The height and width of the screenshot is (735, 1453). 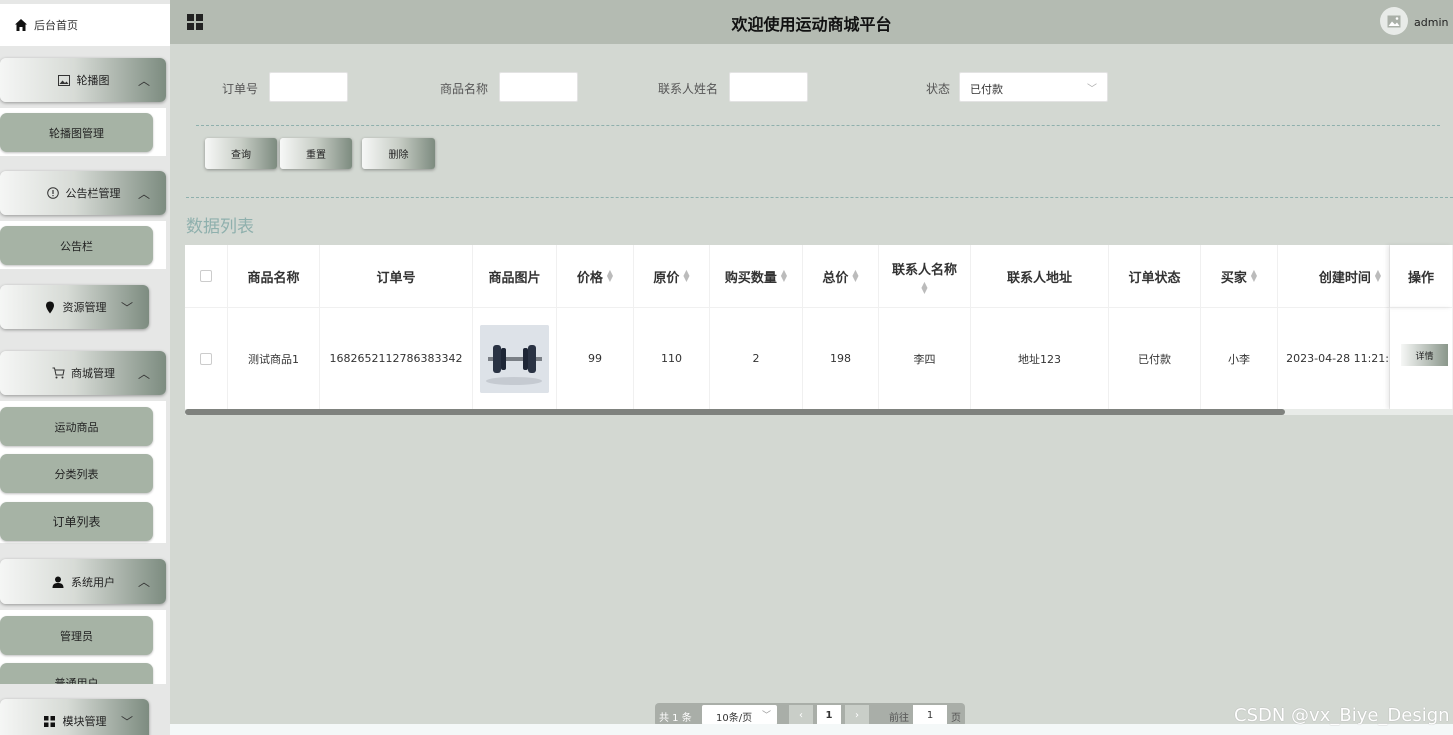 What do you see at coordinates (274, 358) in the screenshot?
I see `cell-product-name: 测试商品1` at bounding box center [274, 358].